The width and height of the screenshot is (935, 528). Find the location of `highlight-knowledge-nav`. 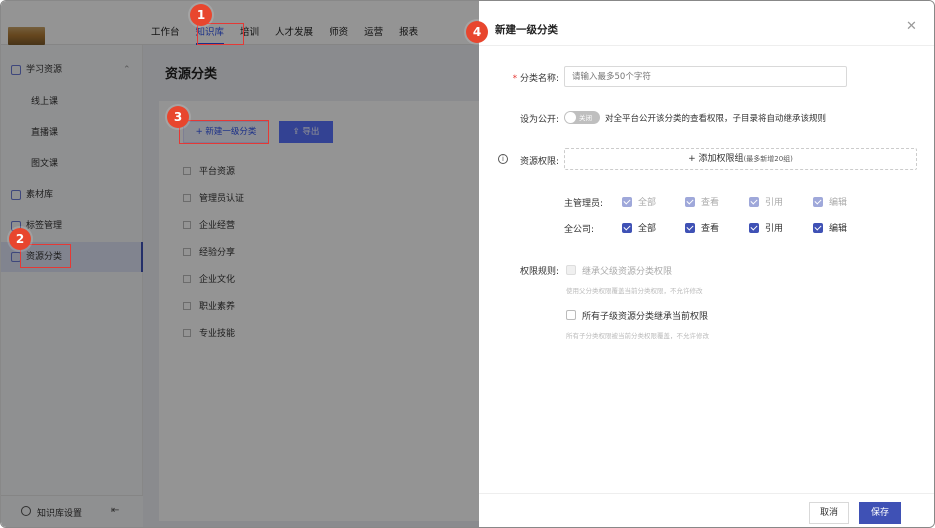

highlight-knowledge-nav is located at coordinates (220, 34).